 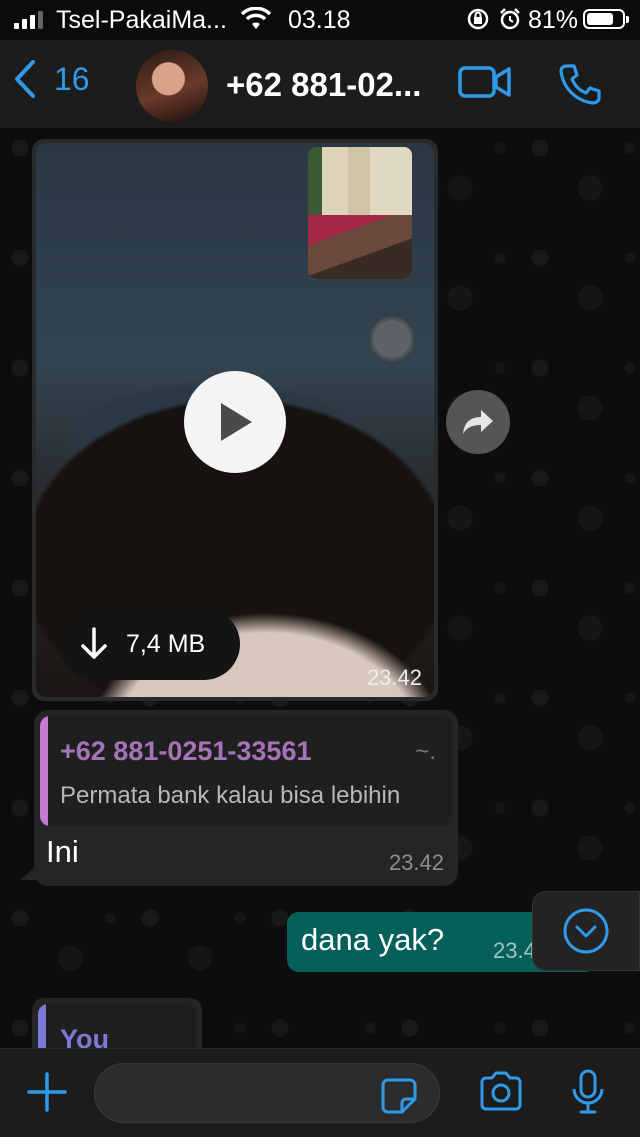 What do you see at coordinates (25, 79) in the screenshot?
I see `chevron-left-icon` at bounding box center [25, 79].